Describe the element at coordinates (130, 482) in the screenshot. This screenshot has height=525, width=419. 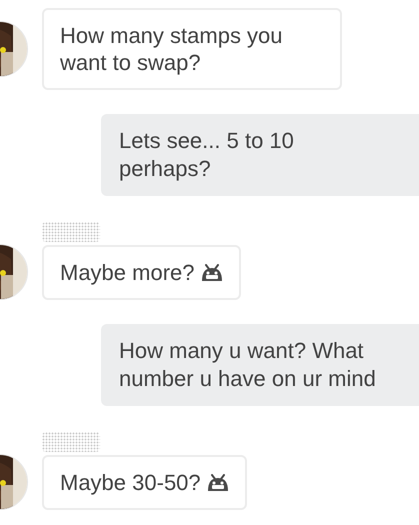
I see `message-text: Maybe 30-50?` at that location.